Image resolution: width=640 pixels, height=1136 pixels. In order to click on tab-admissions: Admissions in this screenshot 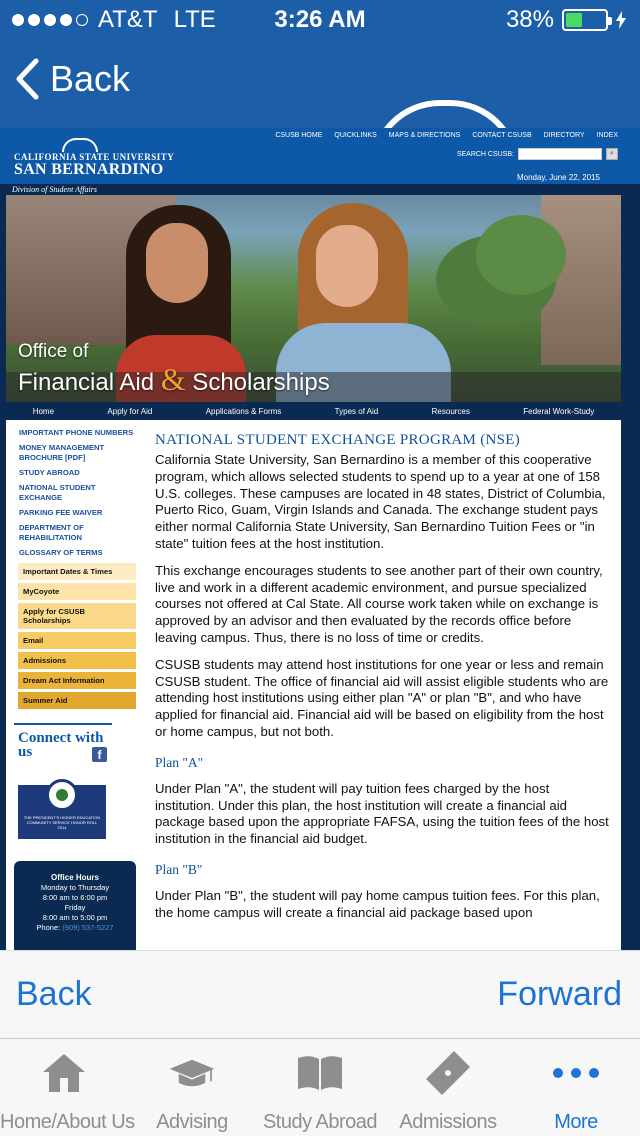, I will do `click(448, 1087)`.